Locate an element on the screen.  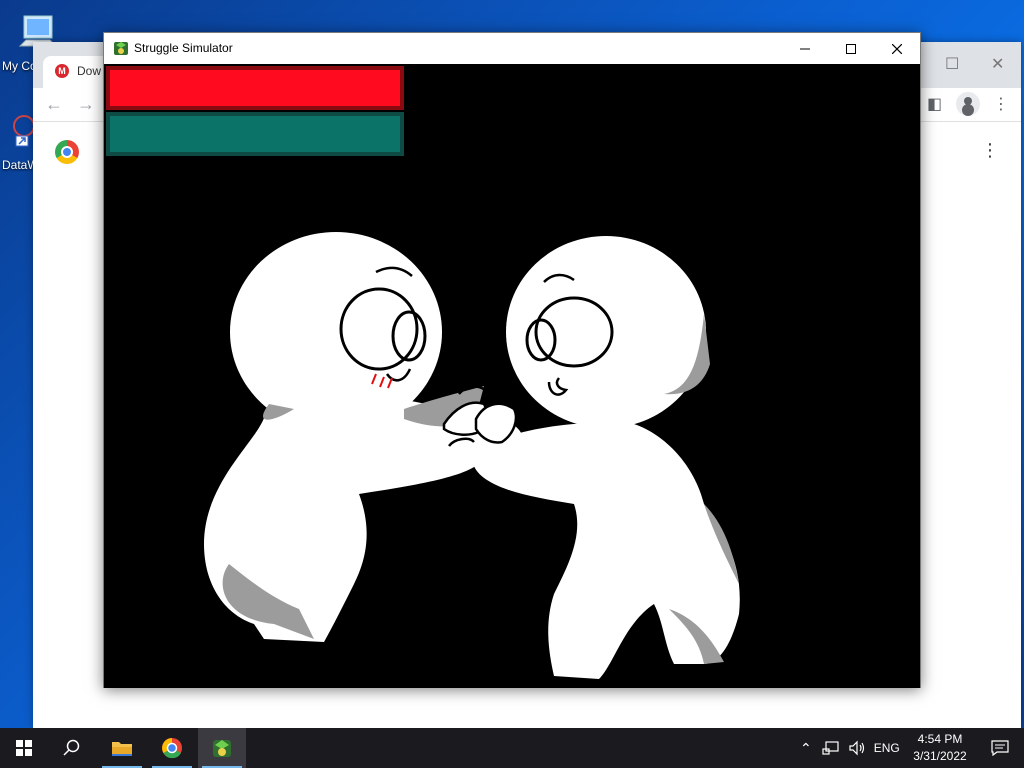
search-icon is located at coordinates (71, 747).